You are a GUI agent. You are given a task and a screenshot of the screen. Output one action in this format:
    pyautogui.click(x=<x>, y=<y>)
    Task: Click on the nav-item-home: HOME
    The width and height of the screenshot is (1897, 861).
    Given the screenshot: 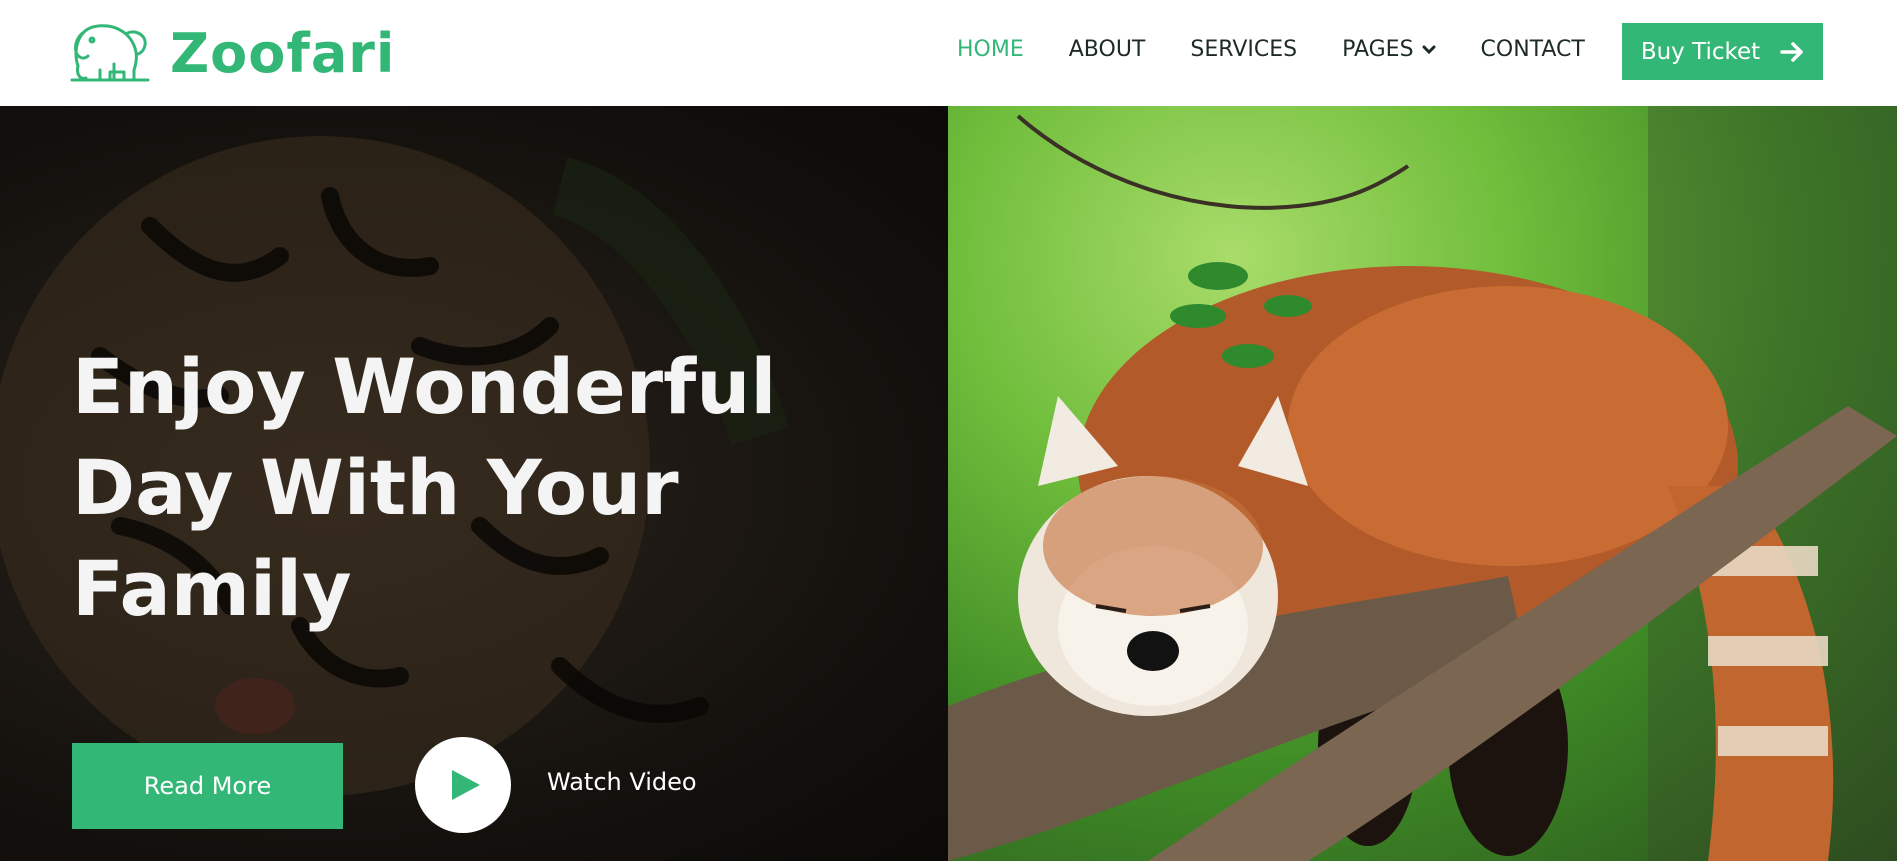 What is the action you would take?
    pyautogui.click(x=990, y=50)
    